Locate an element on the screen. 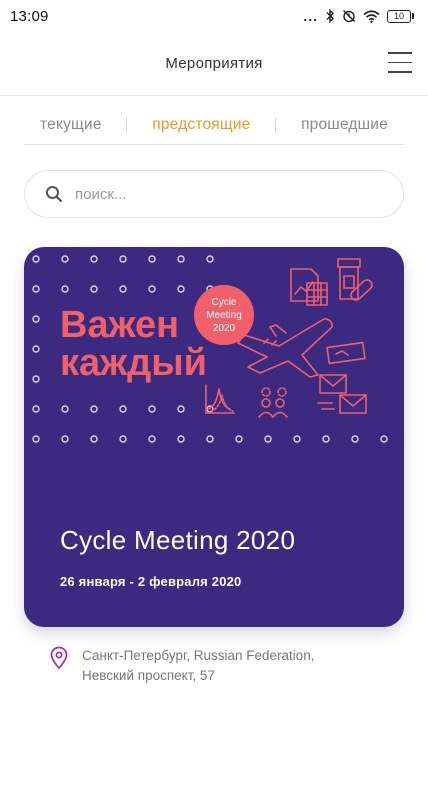 The width and height of the screenshot is (428, 800). wifi-icon is located at coordinates (371, 16).